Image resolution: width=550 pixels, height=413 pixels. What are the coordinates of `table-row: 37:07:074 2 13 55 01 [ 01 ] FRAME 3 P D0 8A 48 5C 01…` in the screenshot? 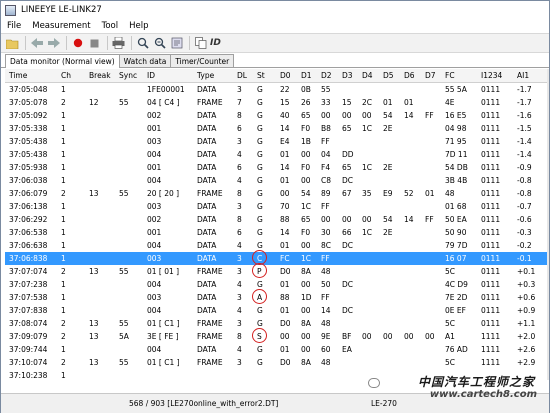 It's located at (276, 270).